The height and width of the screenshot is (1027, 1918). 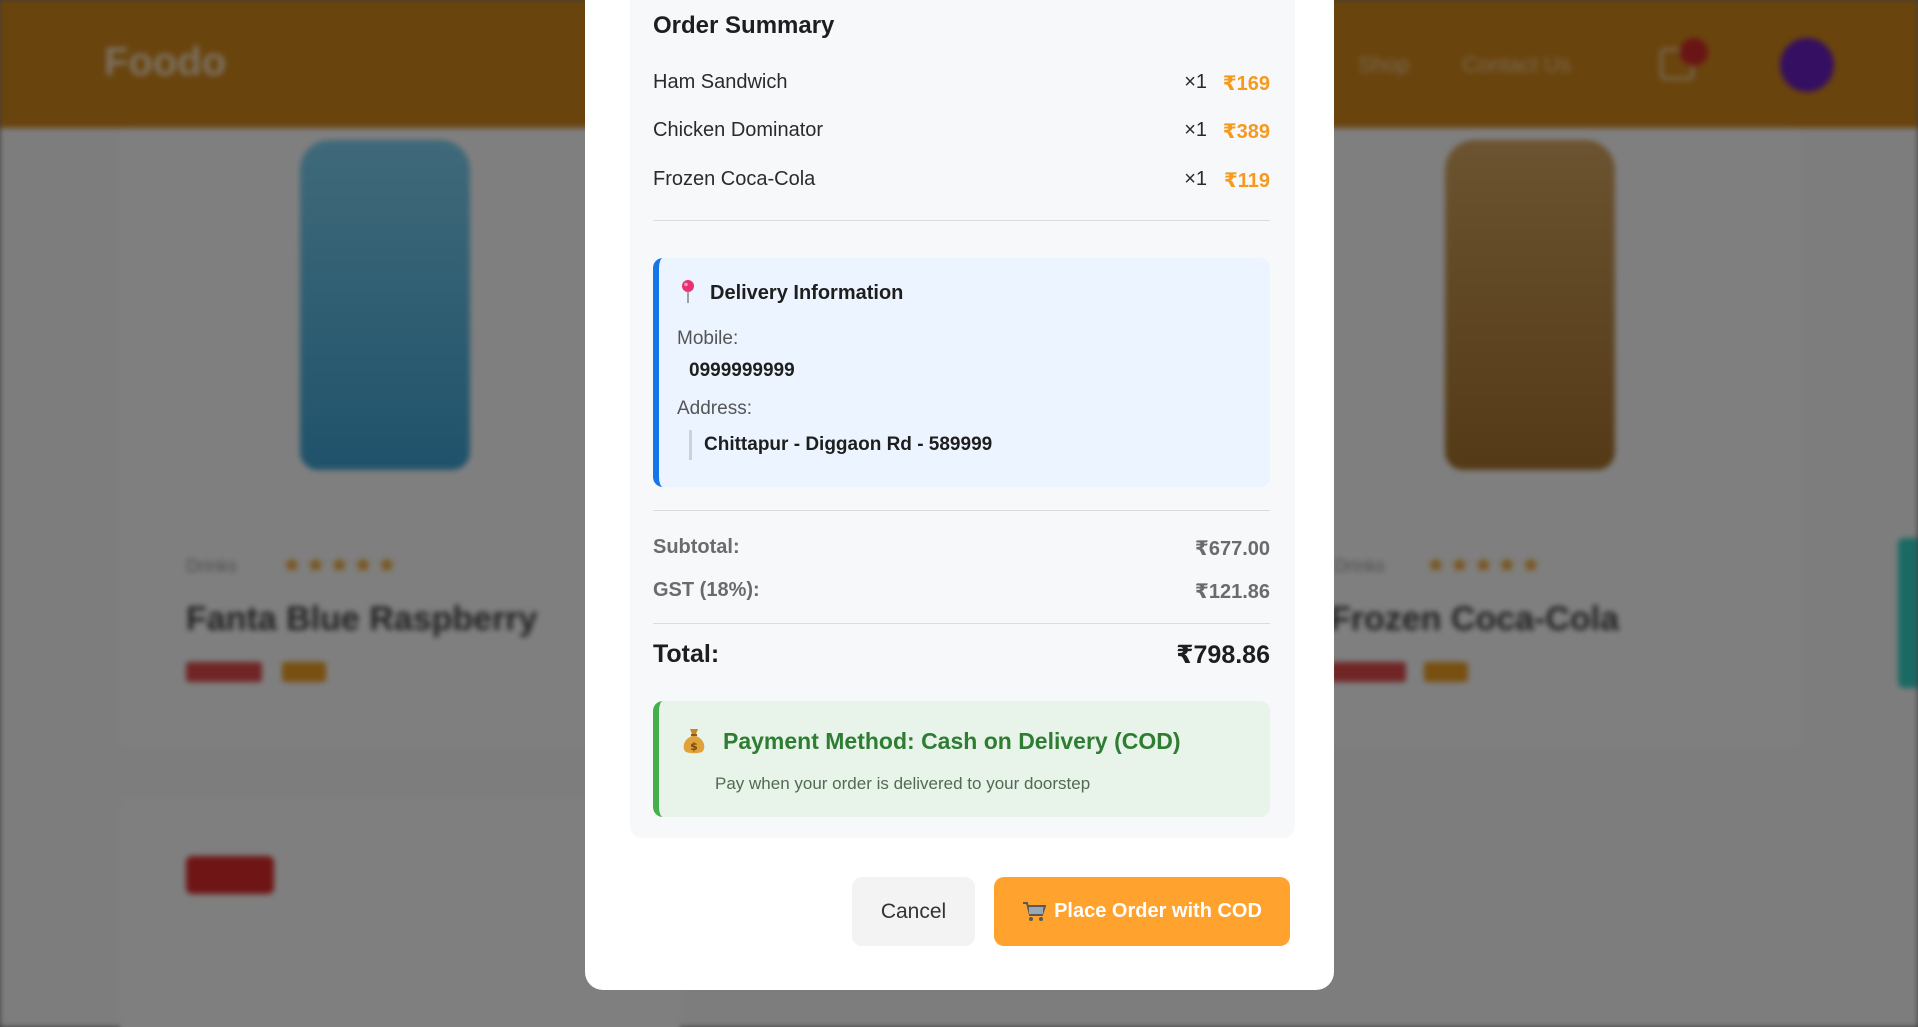 What do you see at coordinates (961, 180) in the screenshot?
I see `order-item: Frozen Coca-Cola ×1 ₹119` at bounding box center [961, 180].